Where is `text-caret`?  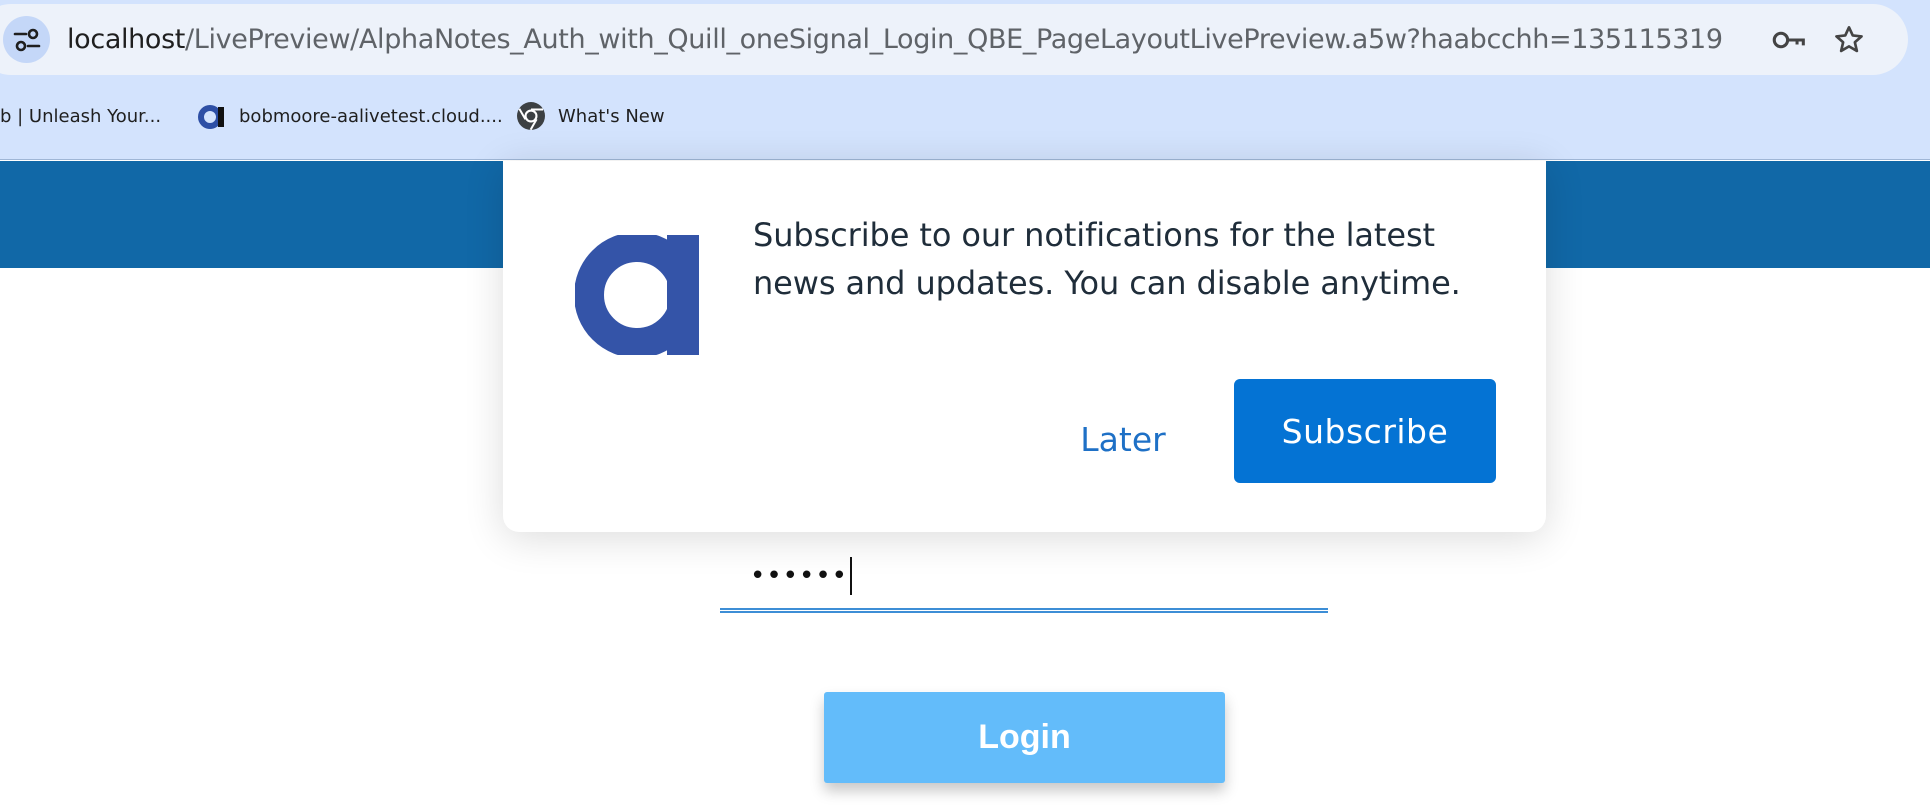
text-caret is located at coordinates (851, 575).